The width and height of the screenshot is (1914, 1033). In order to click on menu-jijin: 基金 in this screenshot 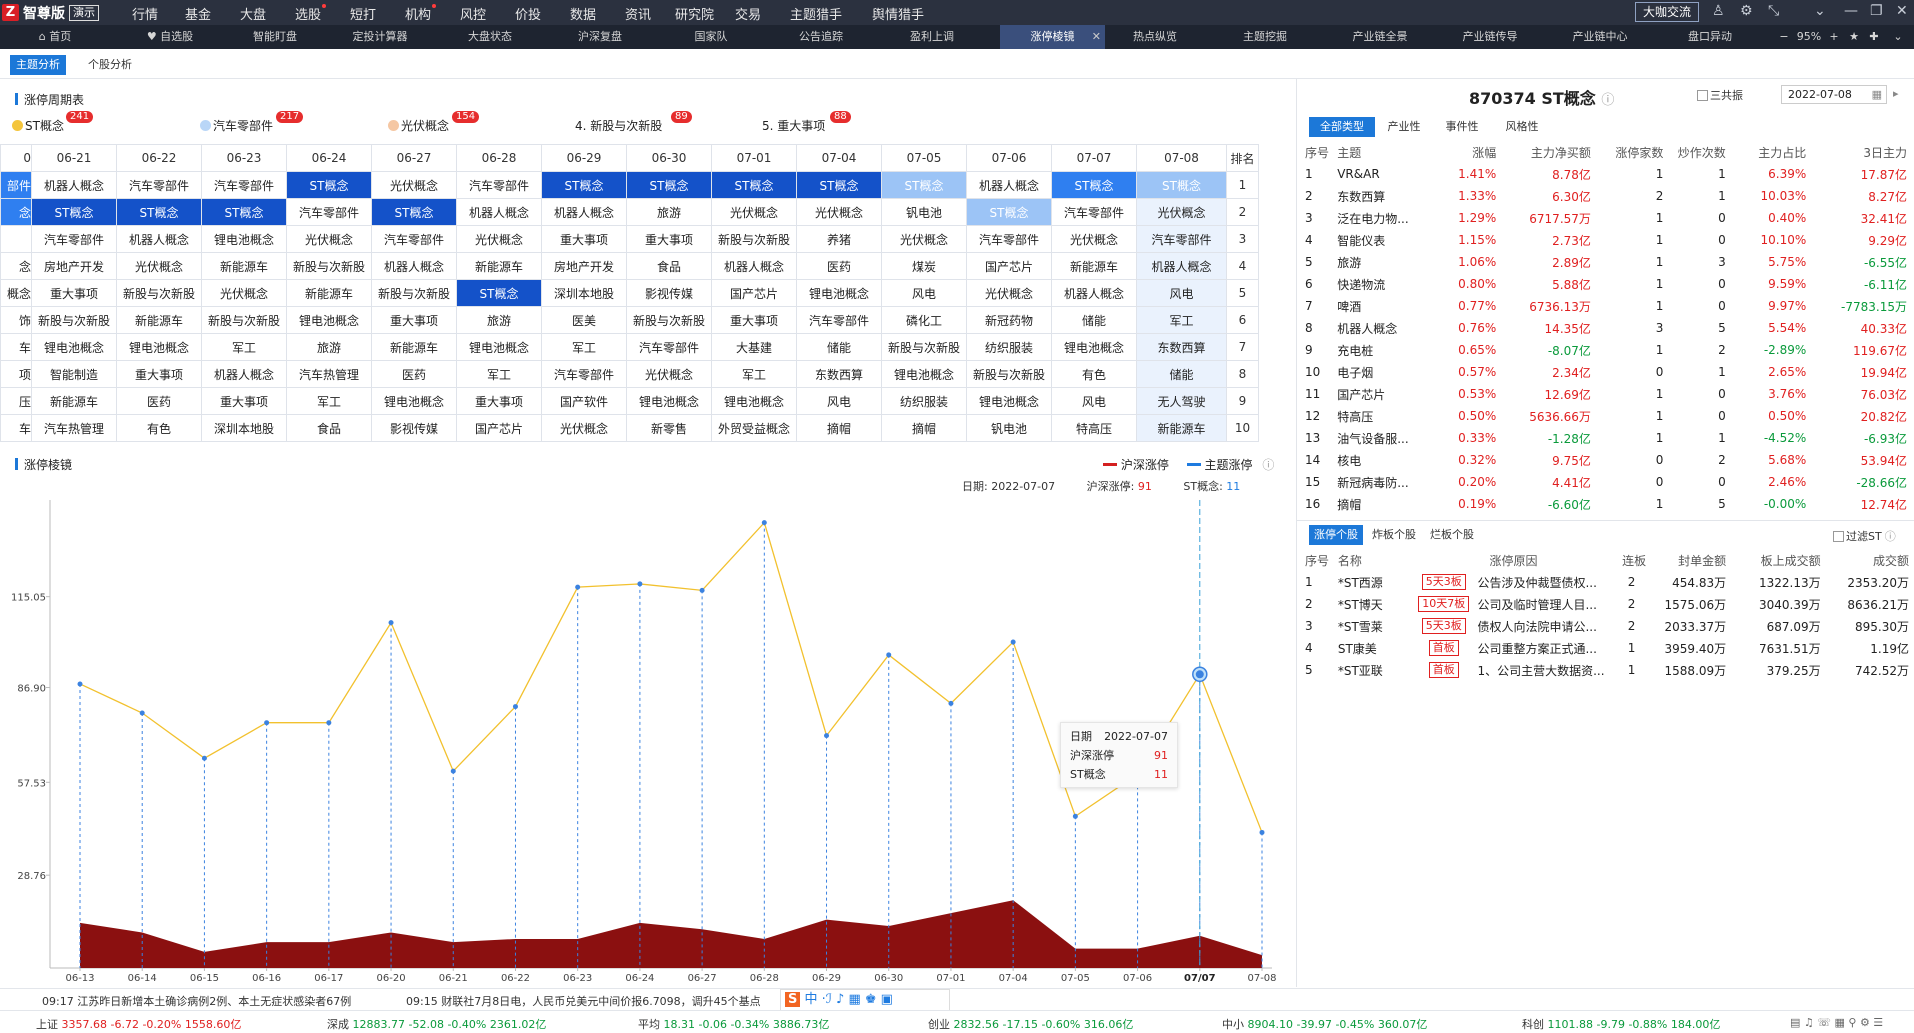, I will do `click(198, 13)`.